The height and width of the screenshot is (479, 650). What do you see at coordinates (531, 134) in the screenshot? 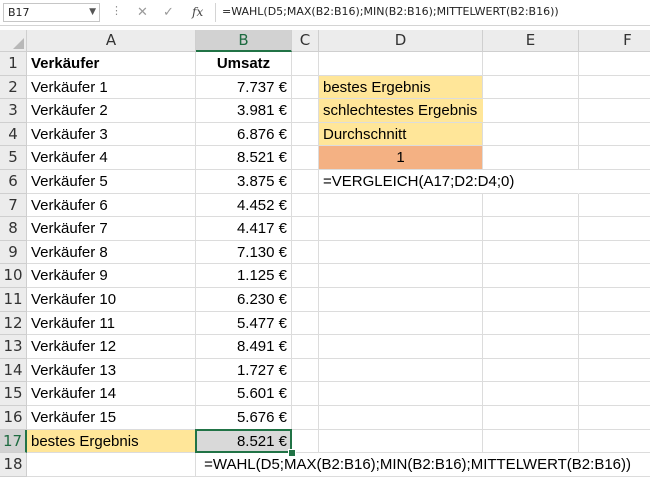
I see `cell-e4` at bounding box center [531, 134].